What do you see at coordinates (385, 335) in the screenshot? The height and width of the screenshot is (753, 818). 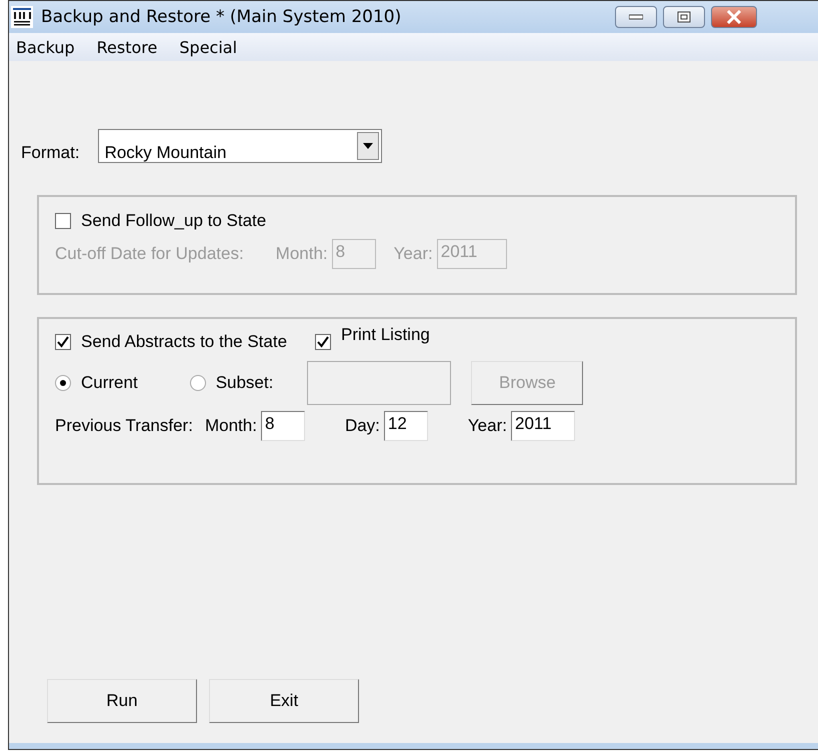 I see `checkbox-label: Print Listing` at bounding box center [385, 335].